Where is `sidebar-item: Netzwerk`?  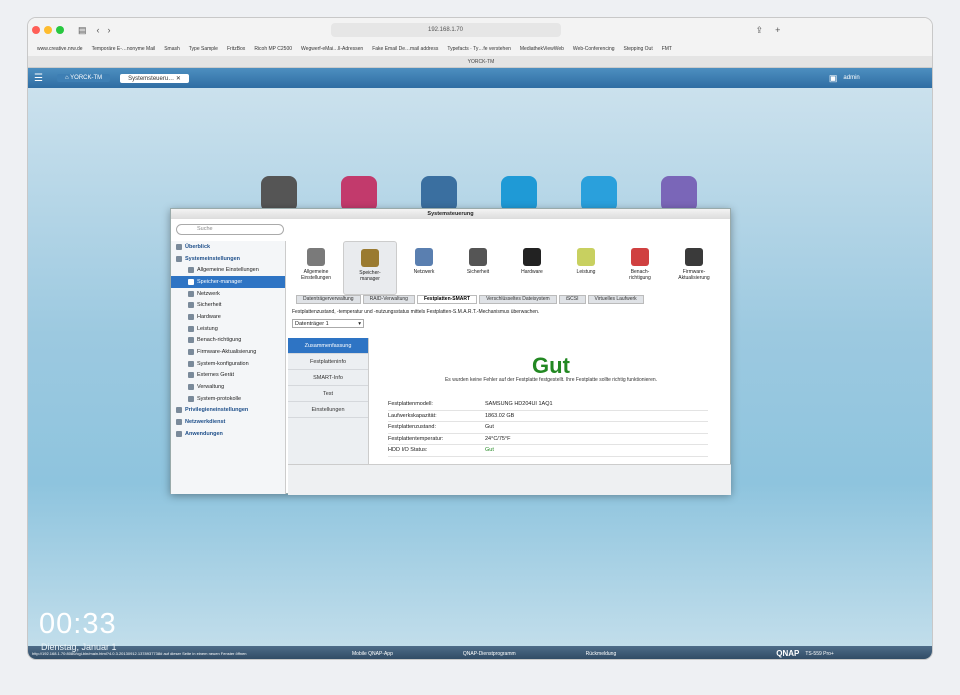
sidebar-item: Netzwerk is located at coordinates (228, 294).